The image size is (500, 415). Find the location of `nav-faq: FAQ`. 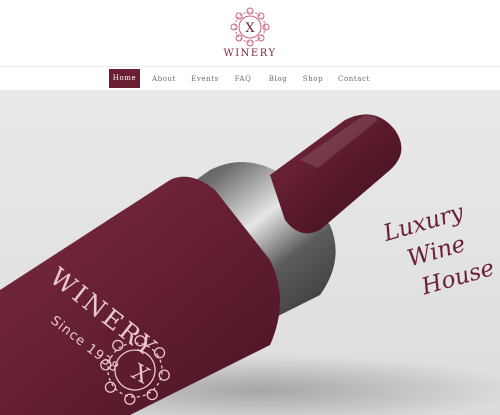

nav-faq: FAQ is located at coordinates (243, 79).